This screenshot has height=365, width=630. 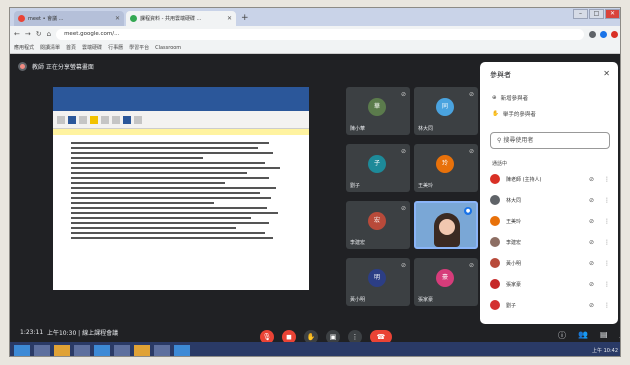 What do you see at coordinates (82, 333) in the screenshot?
I see `meeting-details: 上午10:30 | 線上課程會議` at bounding box center [82, 333].